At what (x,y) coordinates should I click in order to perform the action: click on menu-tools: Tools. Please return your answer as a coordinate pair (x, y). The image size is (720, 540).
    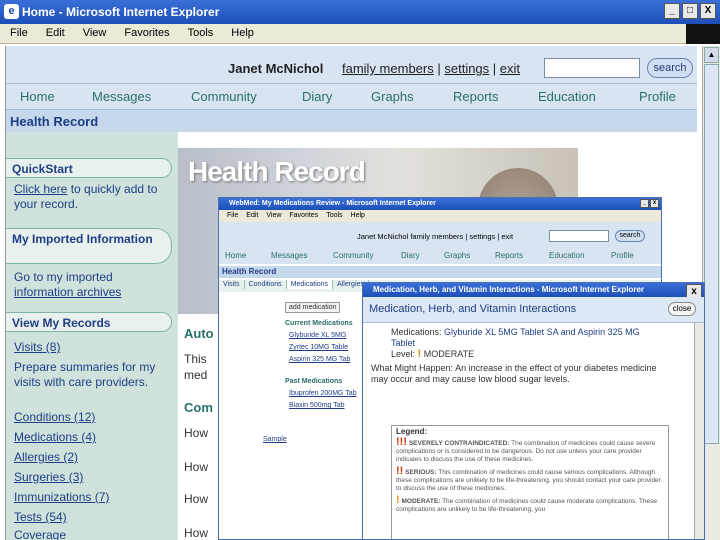
    Looking at the image, I should click on (200, 31).